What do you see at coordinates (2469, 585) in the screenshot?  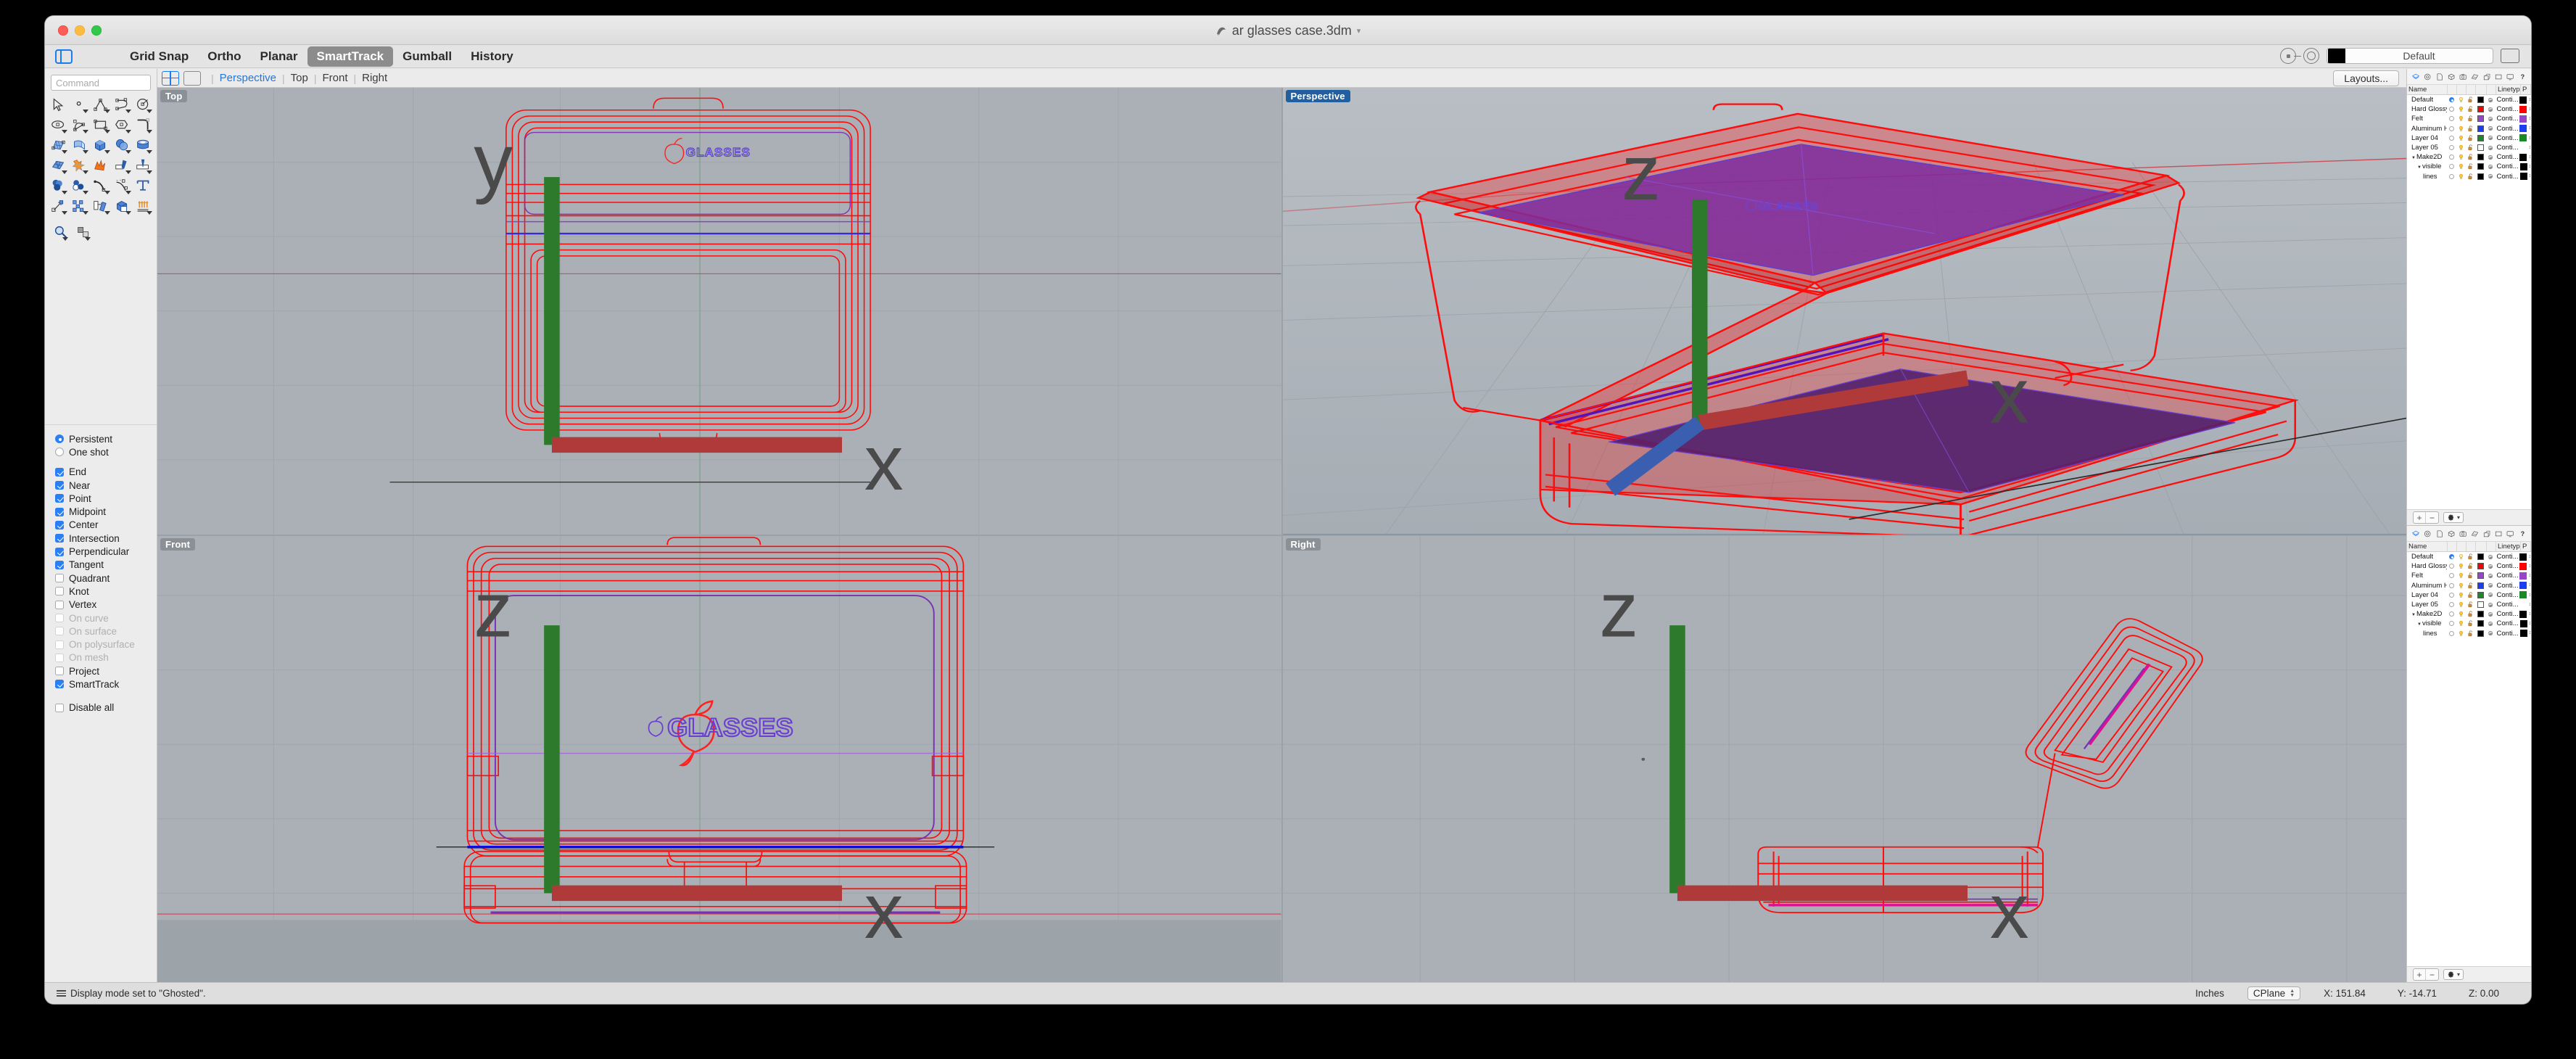 I see `layer-row: Aluminum Hin... Conti...↕↕` at bounding box center [2469, 585].